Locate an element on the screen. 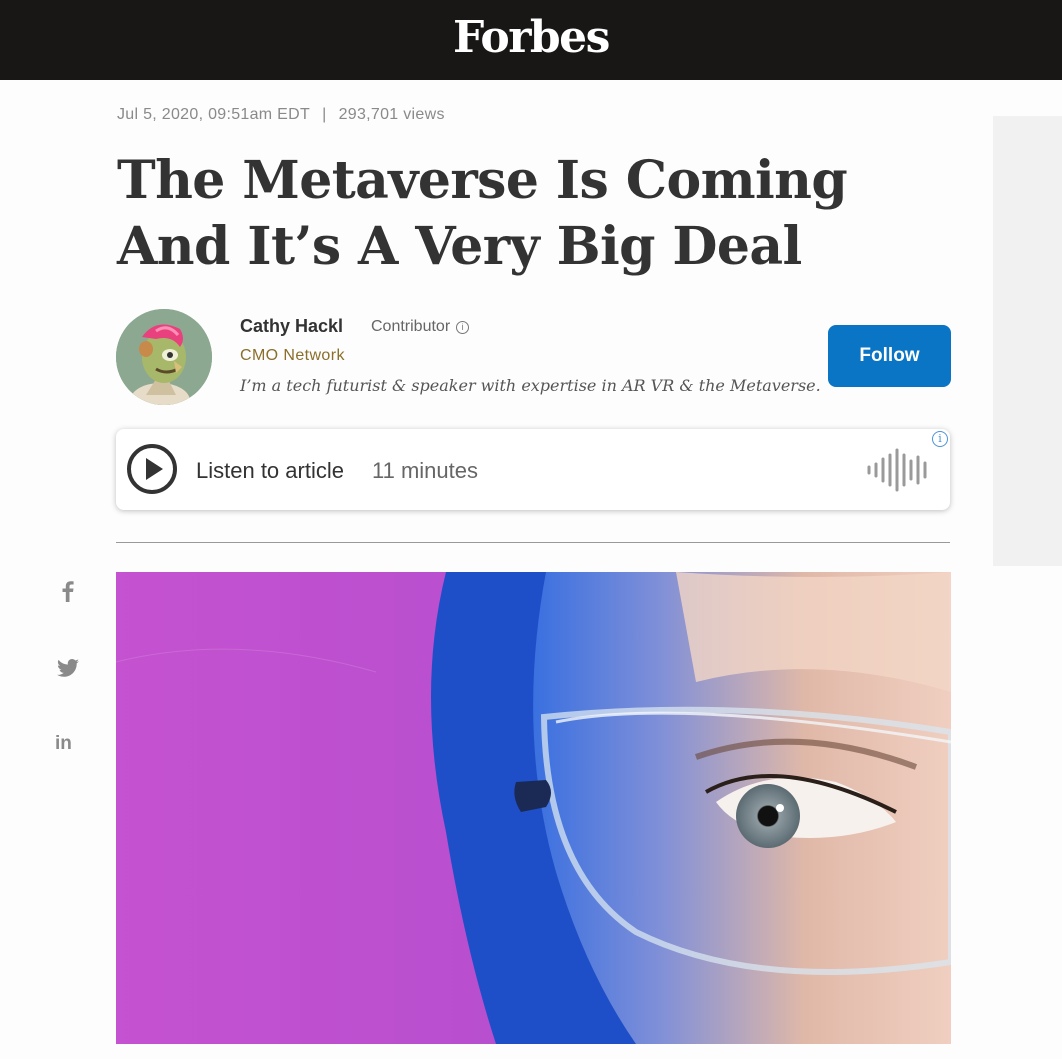 Image resolution: width=1062 pixels, height=1059 pixels. audio-wave-icon is located at coordinates (897, 470).